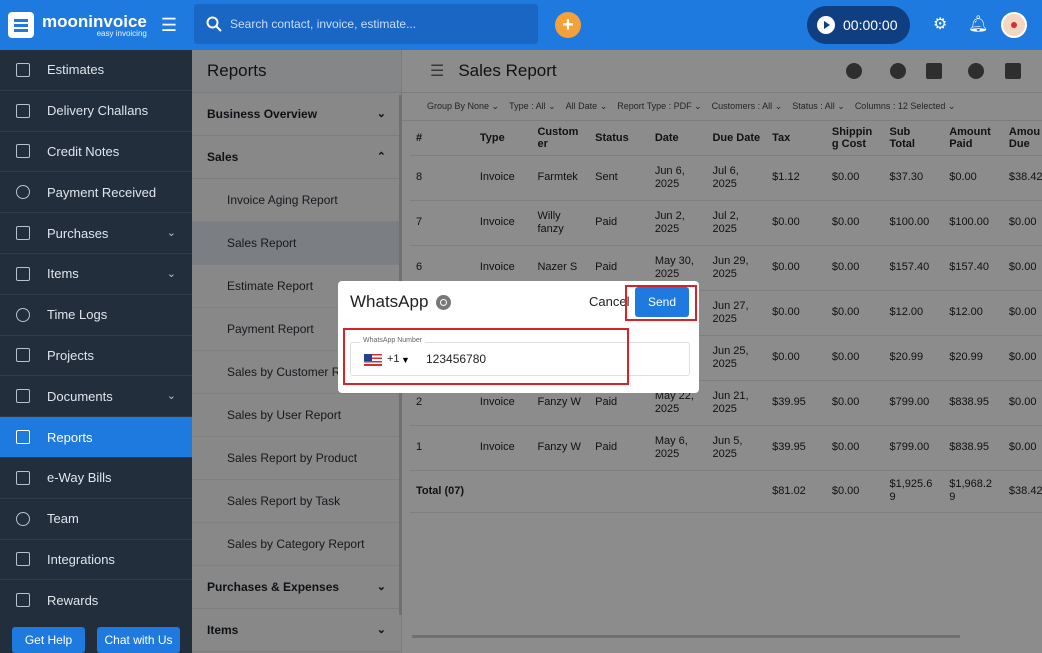 This screenshot has height=653, width=1042. What do you see at coordinates (23, 110) in the screenshot?
I see `delivery-icon` at bounding box center [23, 110].